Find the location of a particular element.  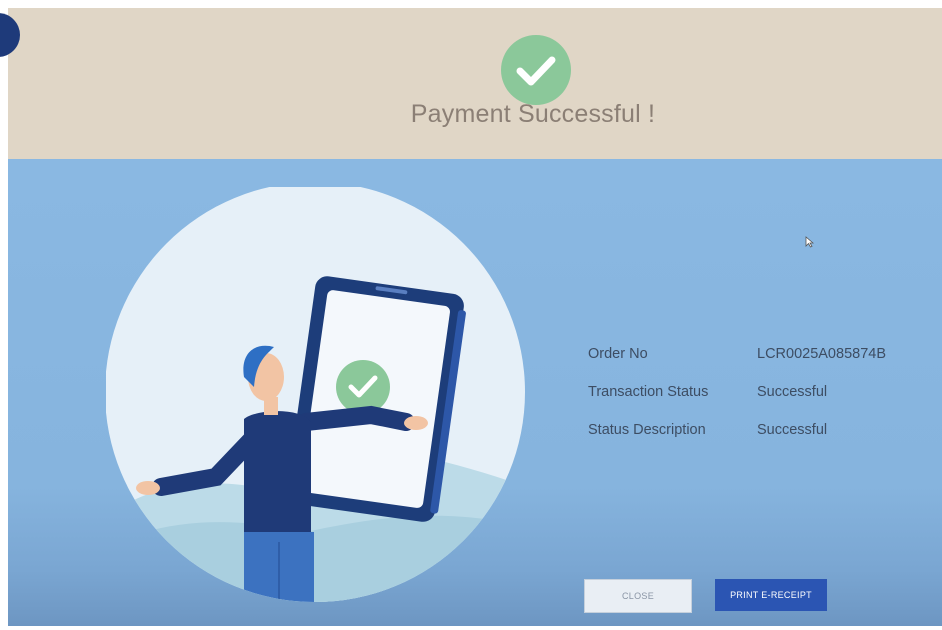

mouse-cursor-icon is located at coordinates (809, 242).